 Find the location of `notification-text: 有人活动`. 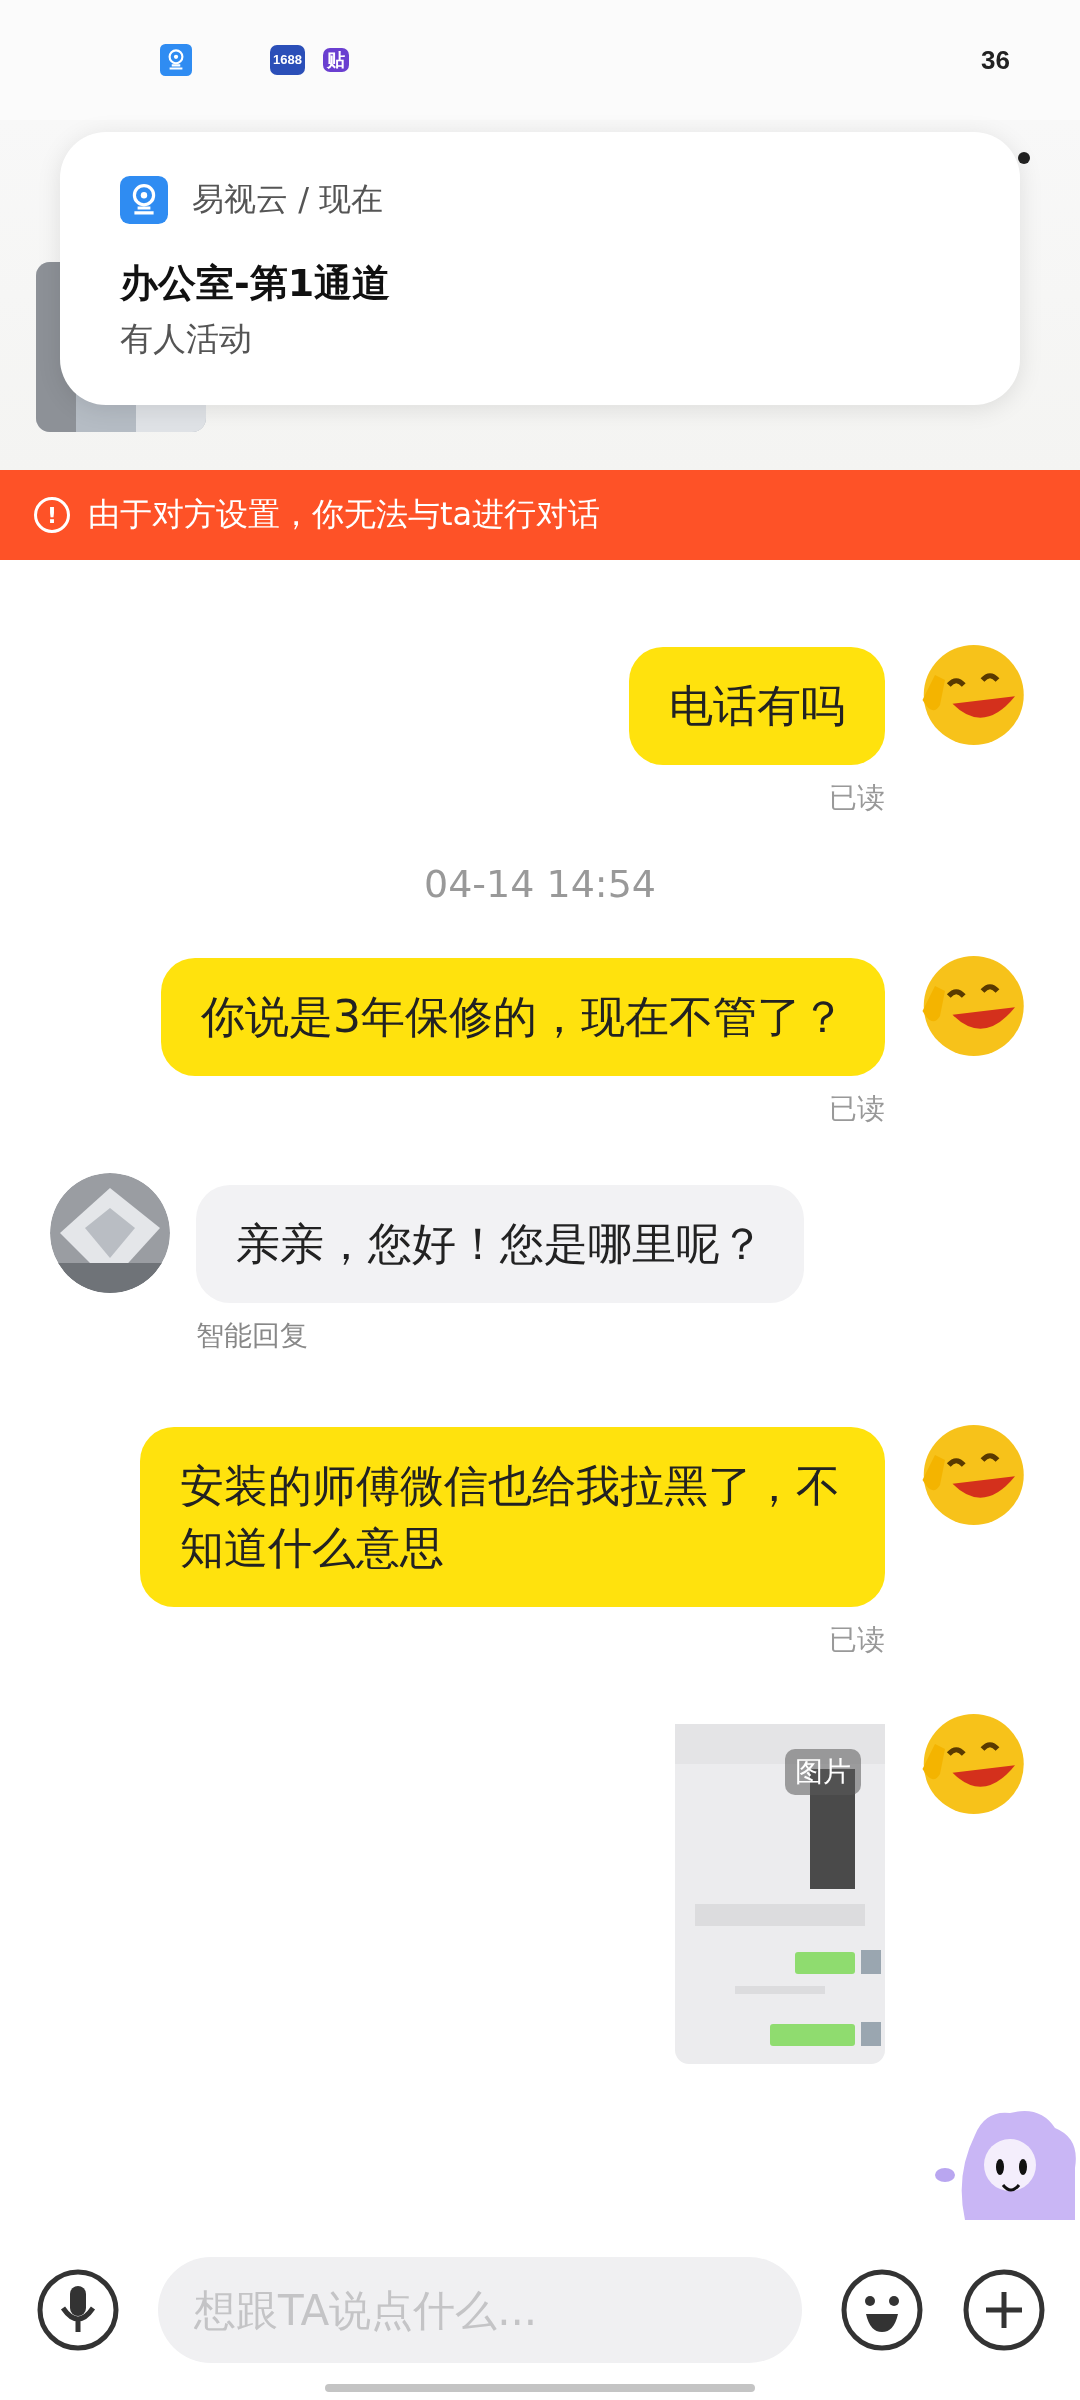

notification-text: 有人活动 is located at coordinates (186, 339).